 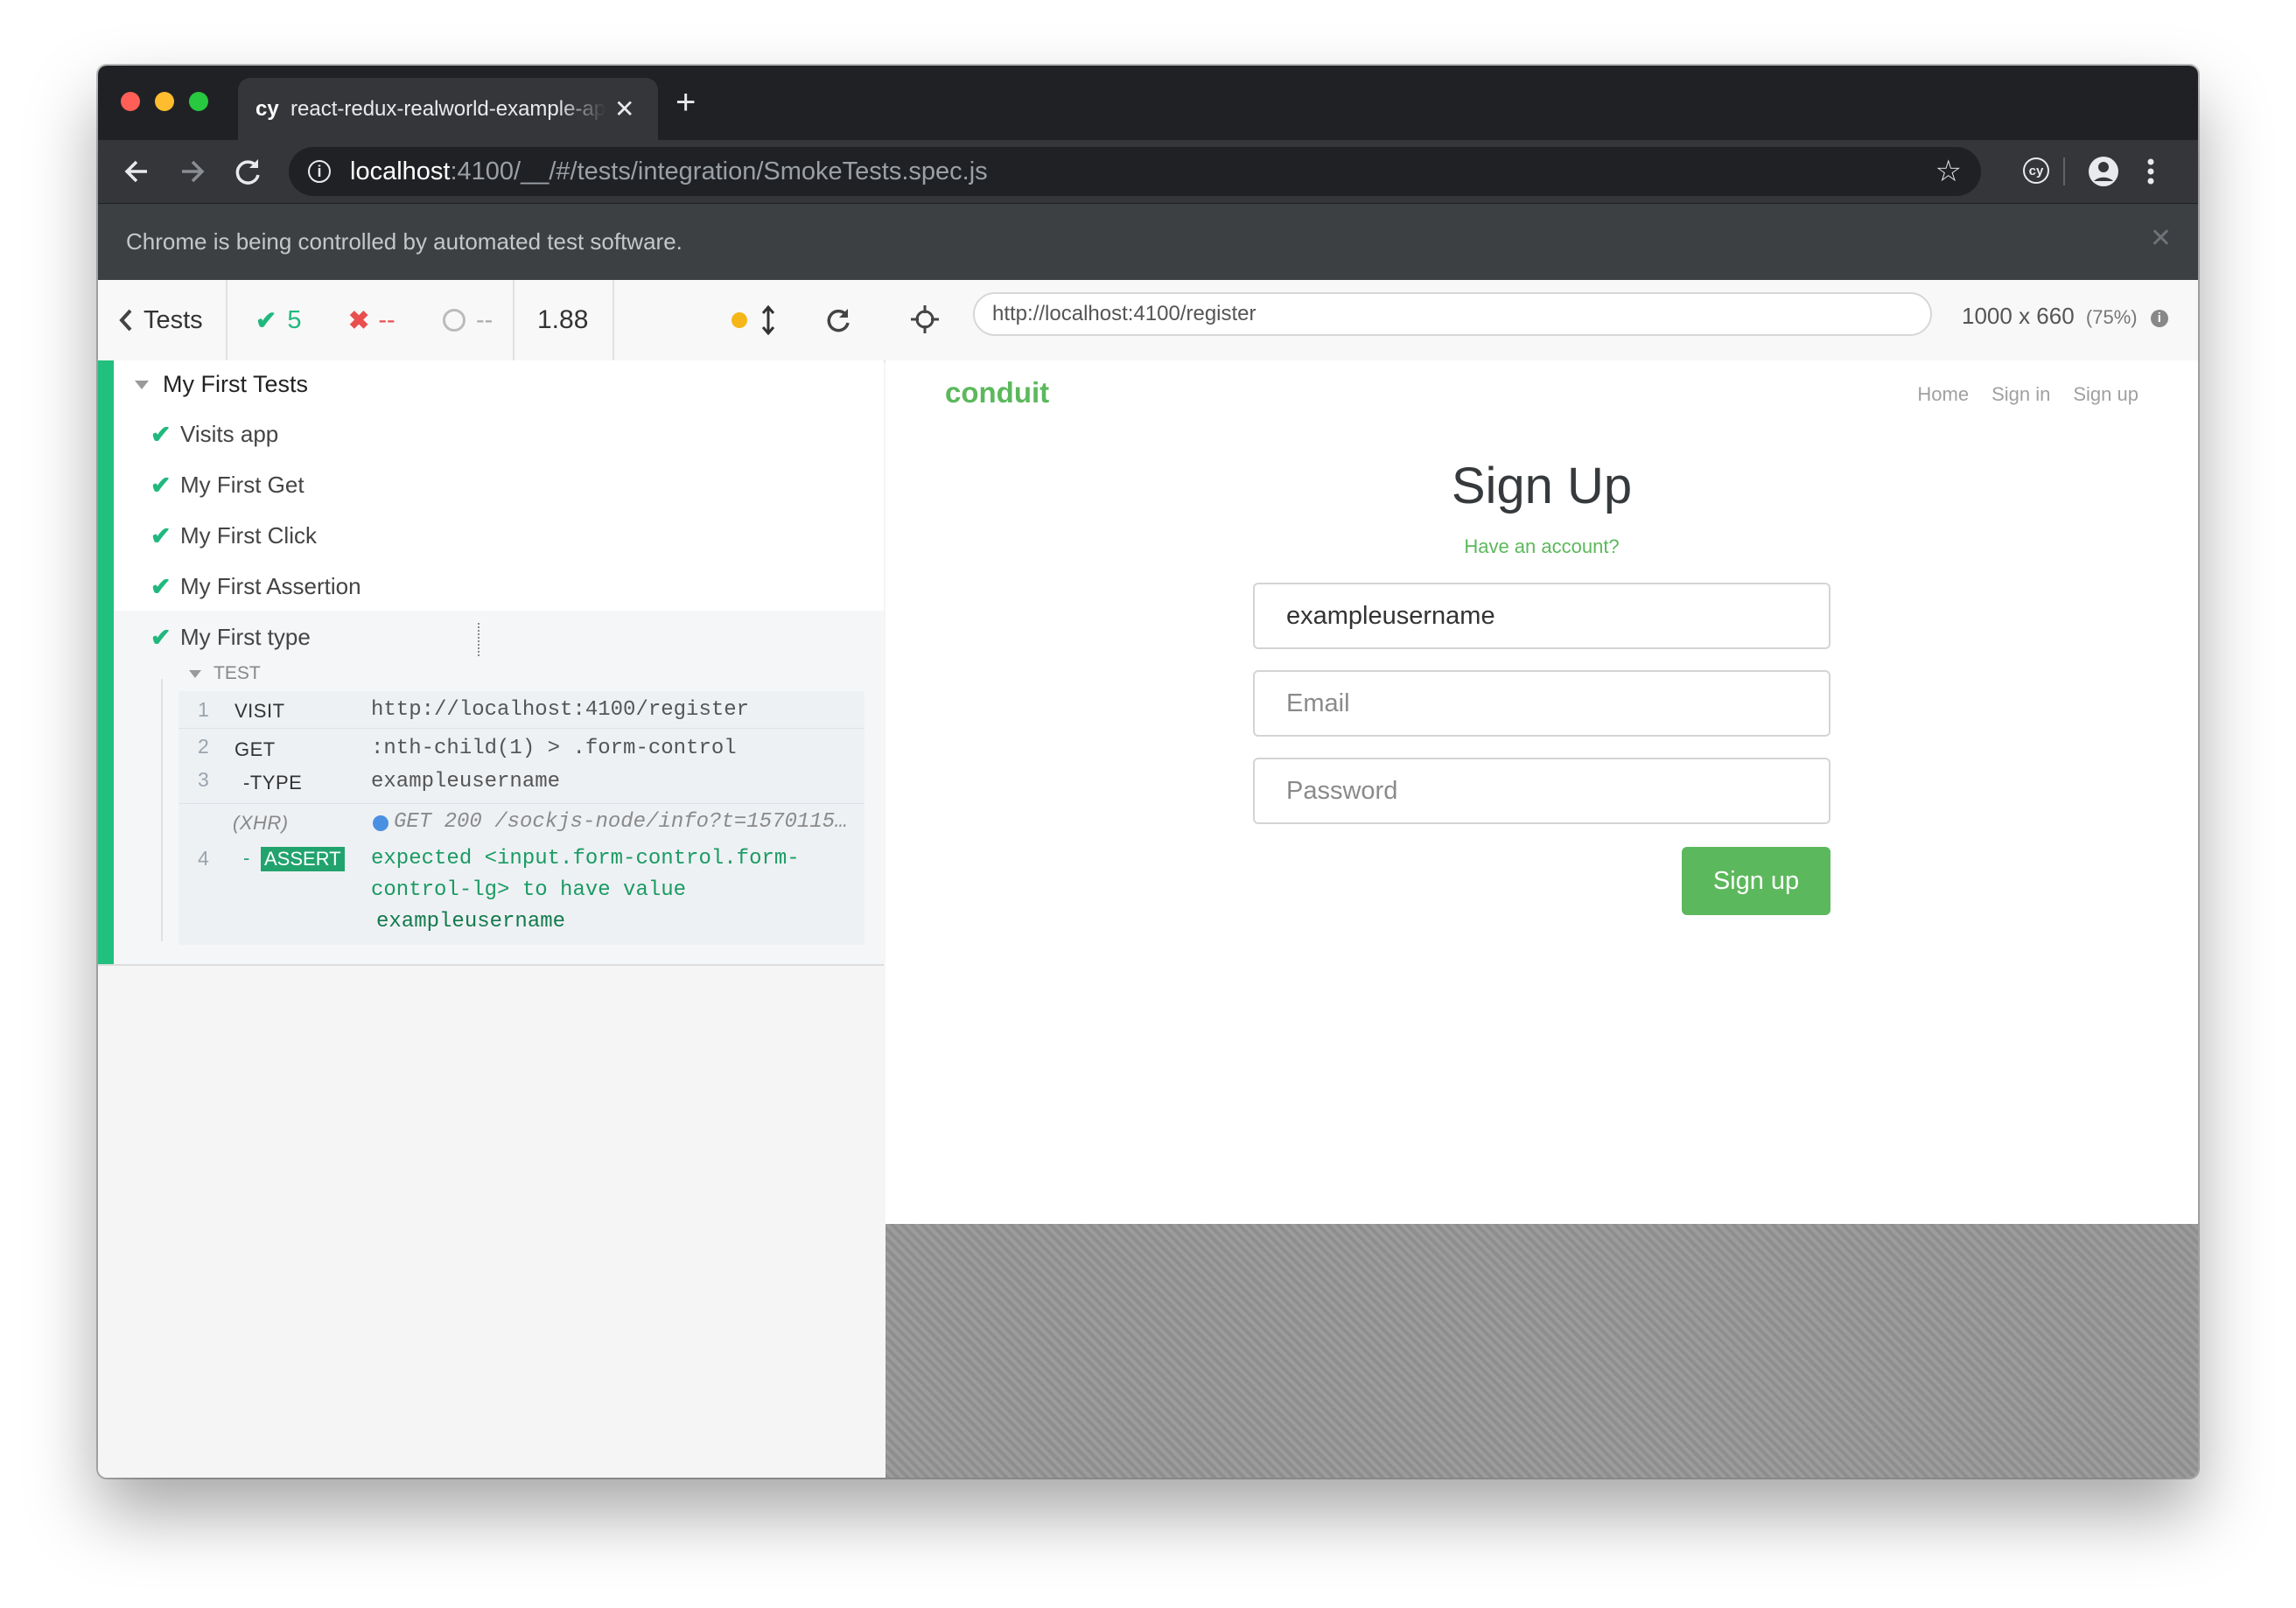 I want to click on test-title: My First Get, so click(x=242, y=485).